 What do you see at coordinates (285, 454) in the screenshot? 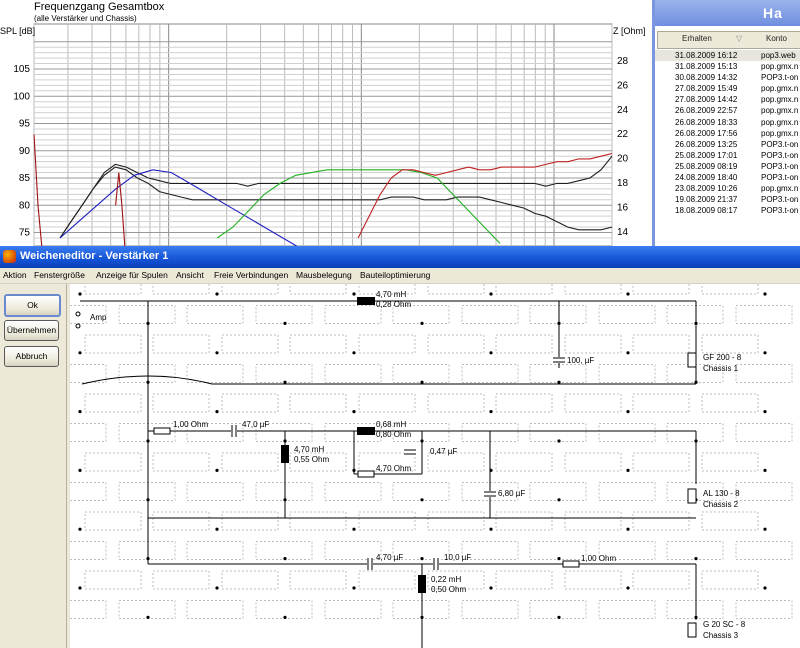
I see `branch2-shunt-inductor` at bounding box center [285, 454].